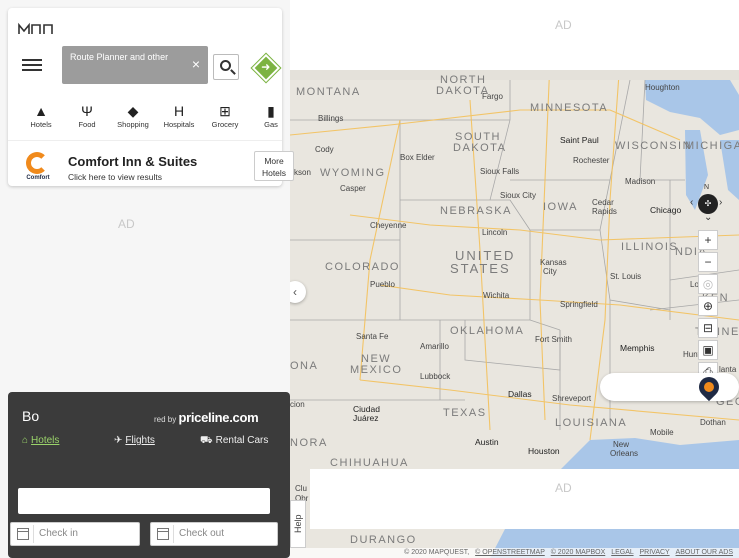 The height and width of the screenshot is (558, 739). I want to click on menu-button, so click(32, 65).